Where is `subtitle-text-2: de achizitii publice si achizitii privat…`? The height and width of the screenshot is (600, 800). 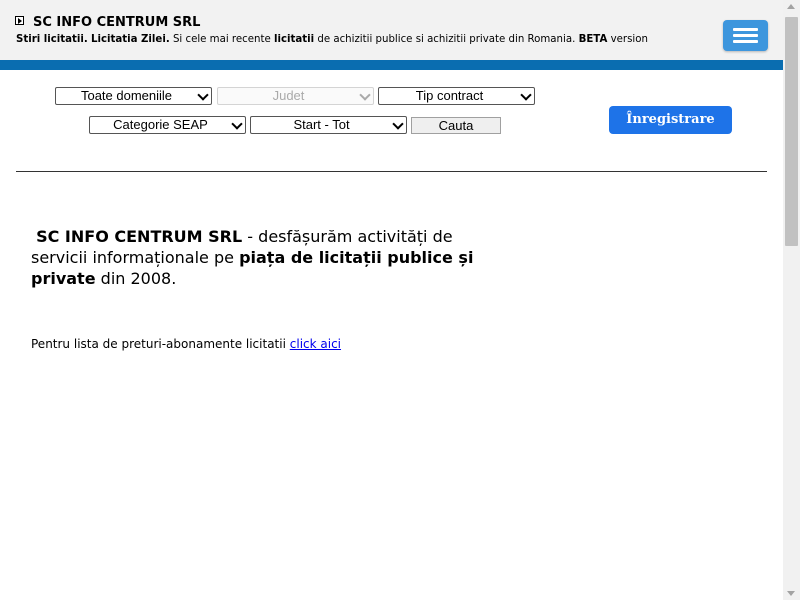
subtitle-text-2: de achizitii publice si achizitii privat… is located at coordinates (446, 39).